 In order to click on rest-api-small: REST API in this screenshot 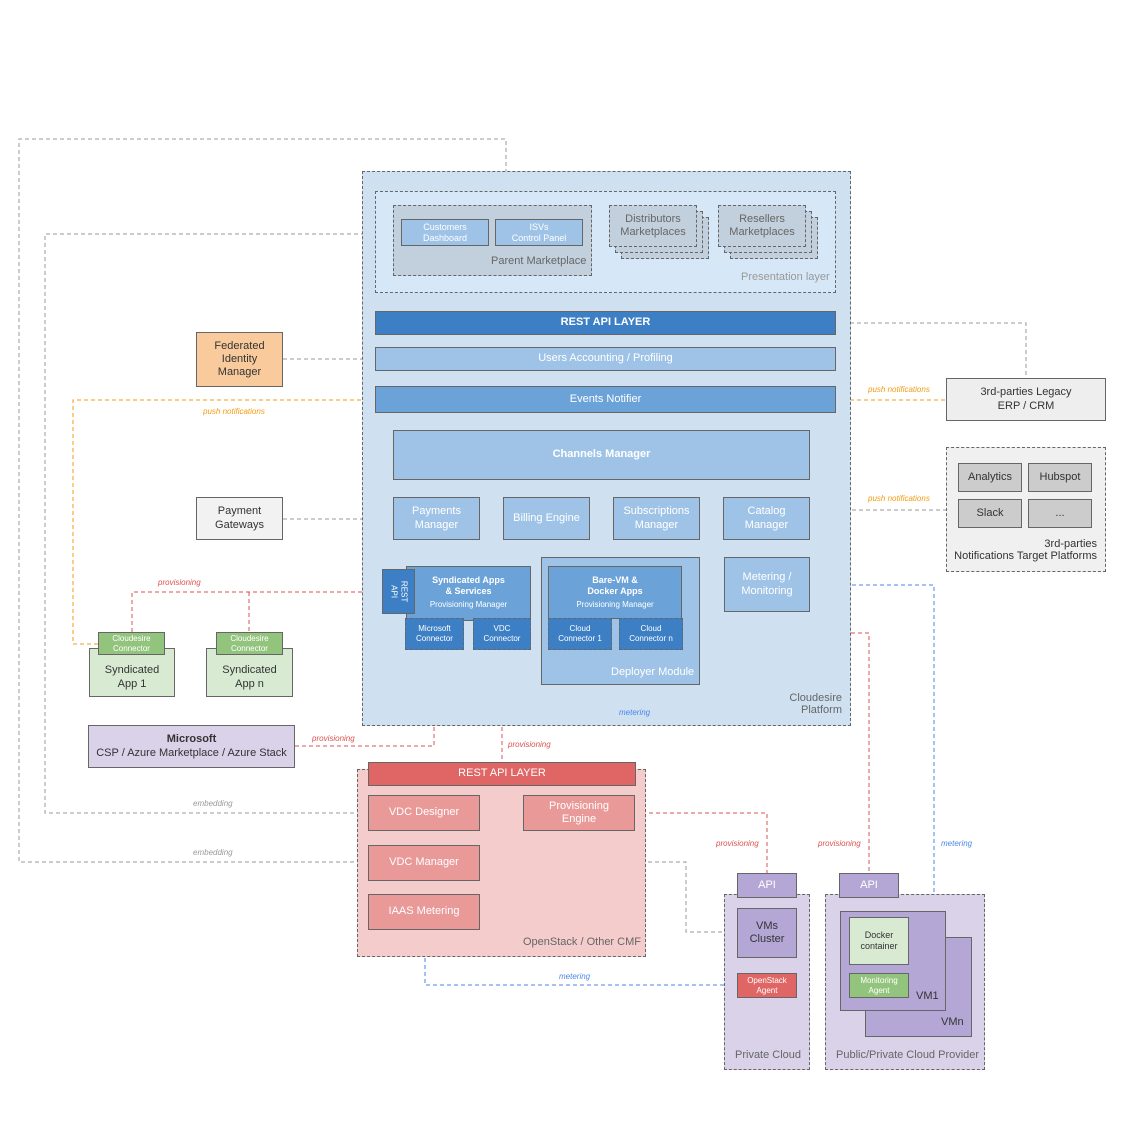, I will do `click(398, 591)`.